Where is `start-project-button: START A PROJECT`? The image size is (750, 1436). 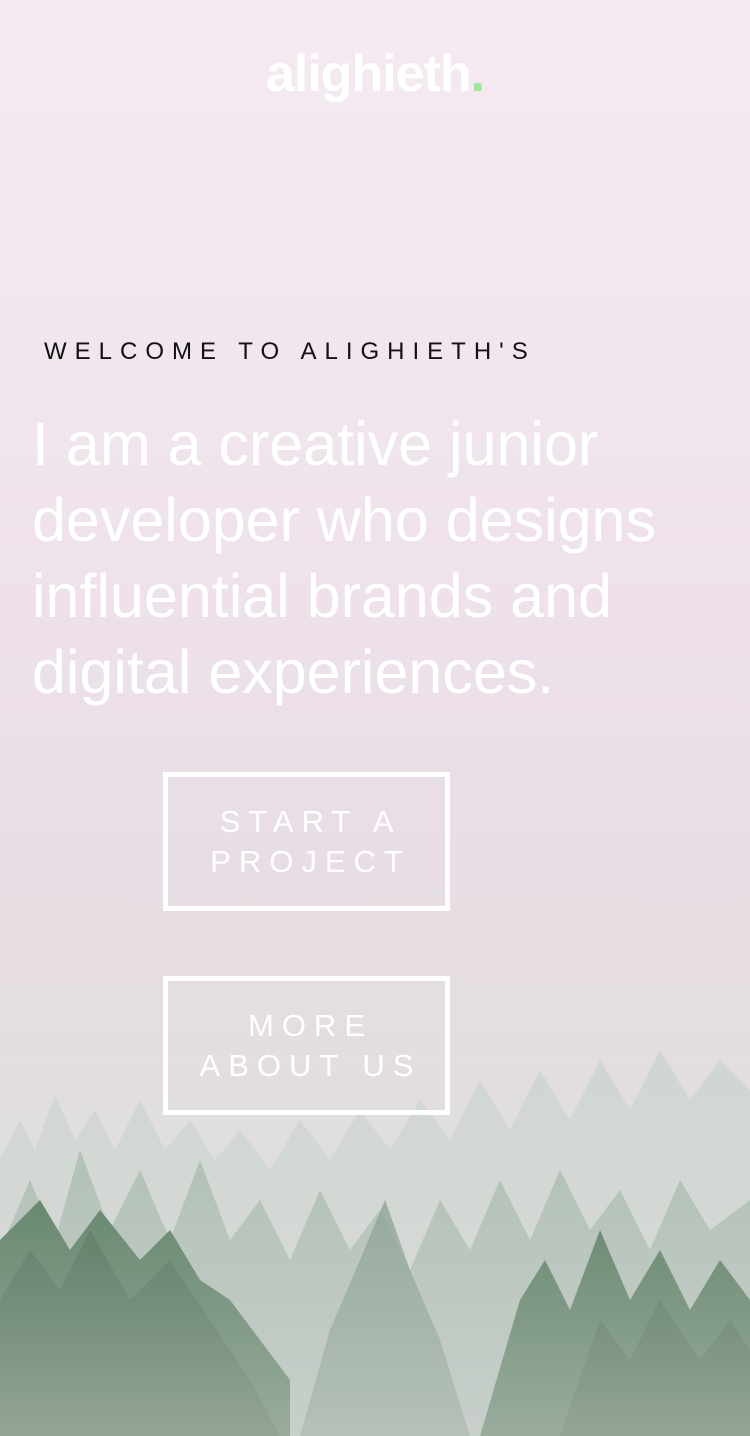
start-project-button: START A PROJECT is located at coordinates (306, 841).